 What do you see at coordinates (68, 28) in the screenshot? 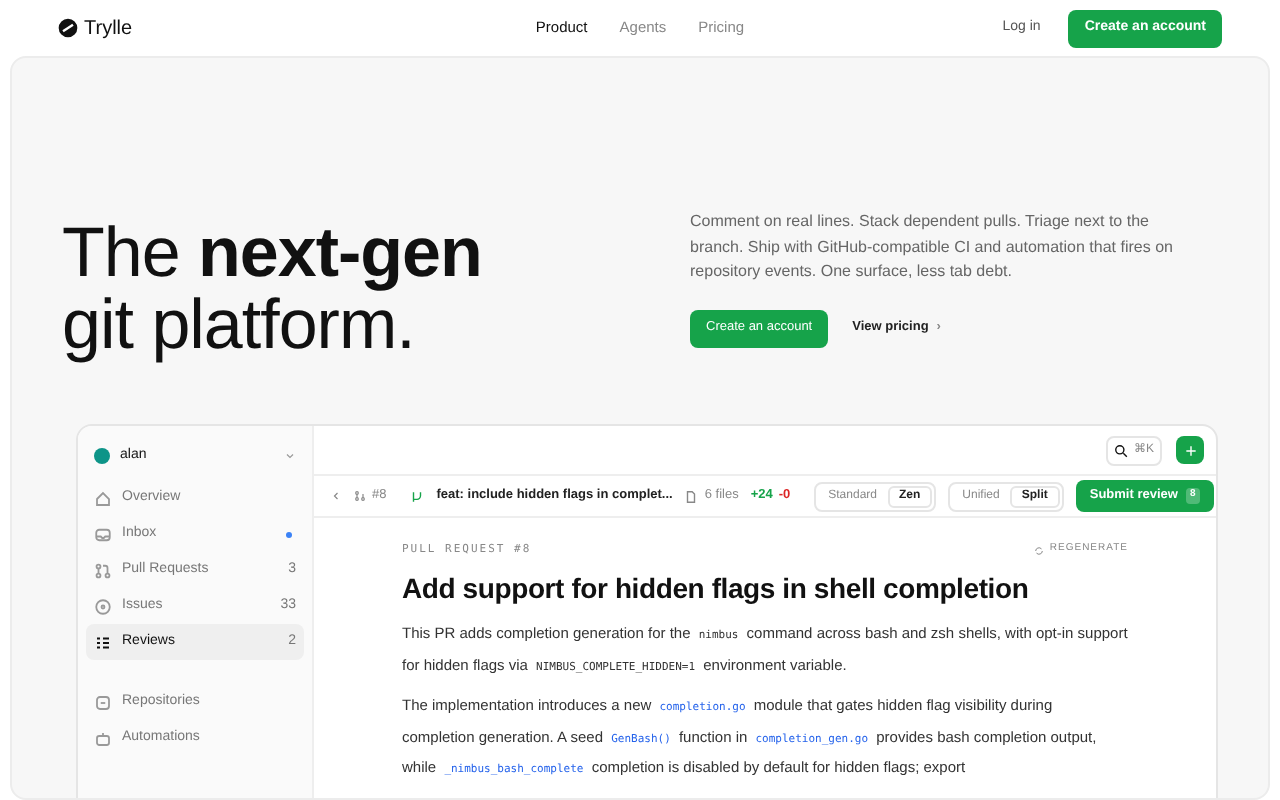
I see `logo-icon` at bounding box center [68, 28].